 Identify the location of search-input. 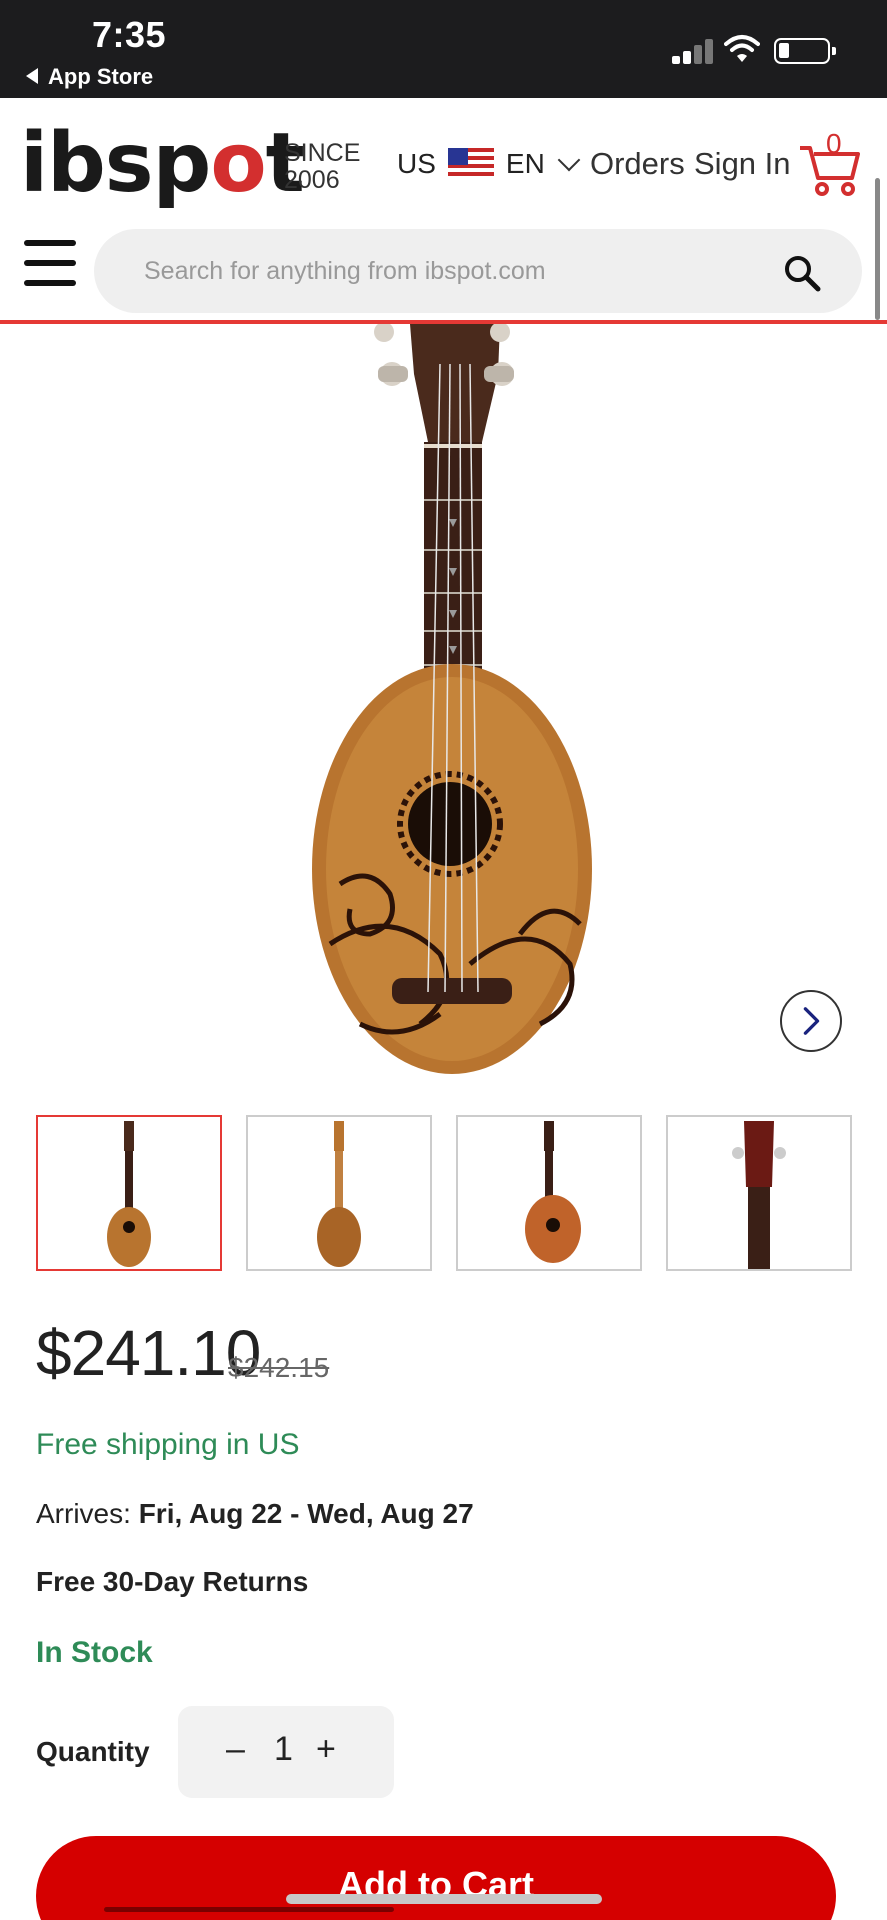
(434, 271).